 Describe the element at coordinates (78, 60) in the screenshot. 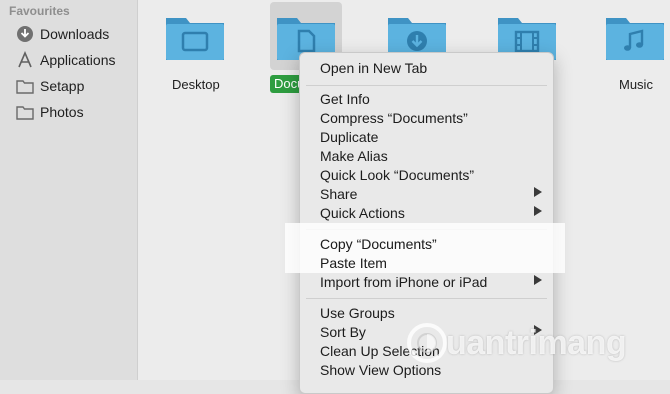

I see `sidebar-item-label: Applications` at that location.